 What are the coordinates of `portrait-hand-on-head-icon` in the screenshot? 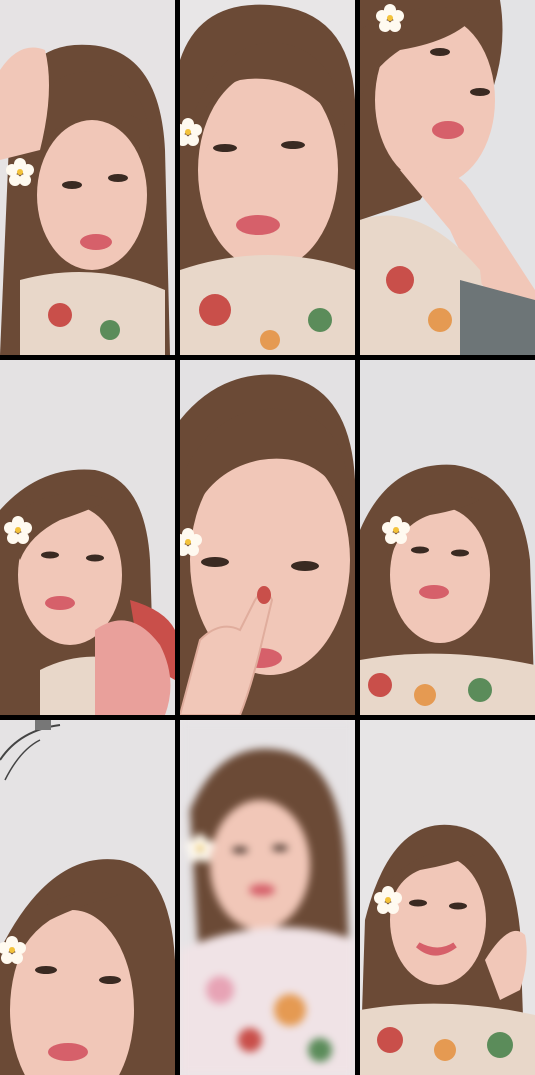 It's located at (87, 177).